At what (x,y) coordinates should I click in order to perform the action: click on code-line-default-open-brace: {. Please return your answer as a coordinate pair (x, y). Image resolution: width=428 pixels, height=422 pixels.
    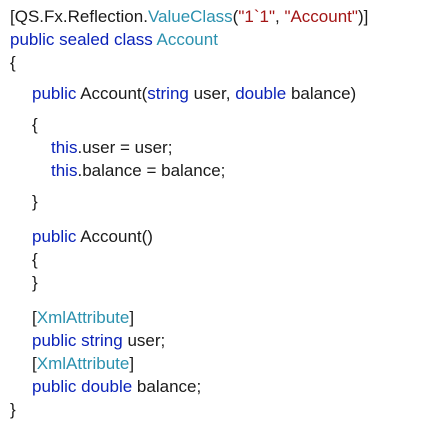
    Looking at the image, I should click on (217, 259).